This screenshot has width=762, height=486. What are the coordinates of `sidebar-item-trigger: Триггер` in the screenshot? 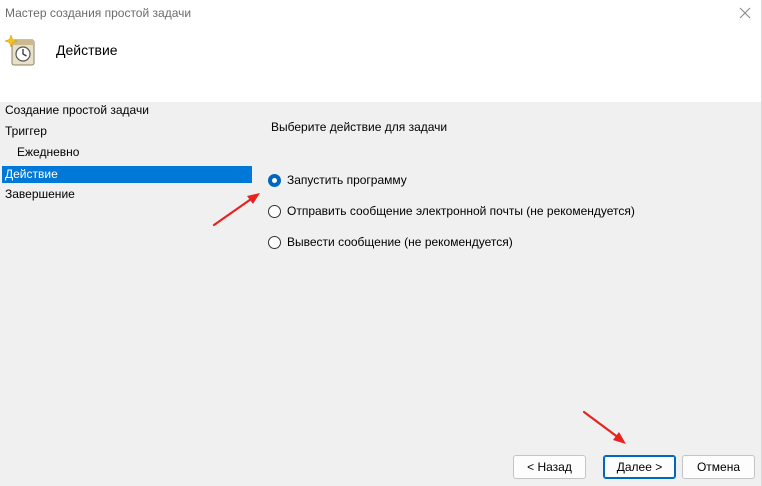 It's located at (26, 131).